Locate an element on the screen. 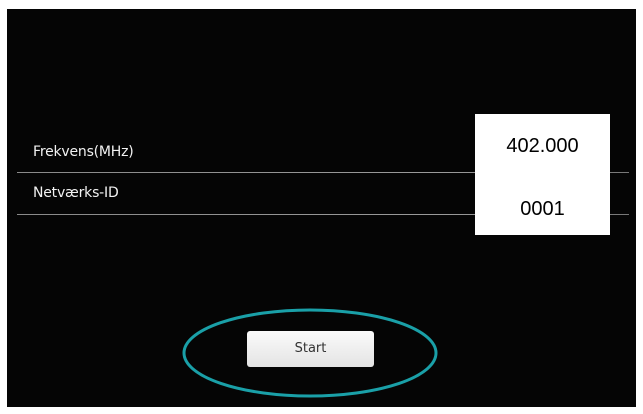 This screenshot has width=643, height=414. network-id-label: Netværks-ID is located at coordinates (76, 193).